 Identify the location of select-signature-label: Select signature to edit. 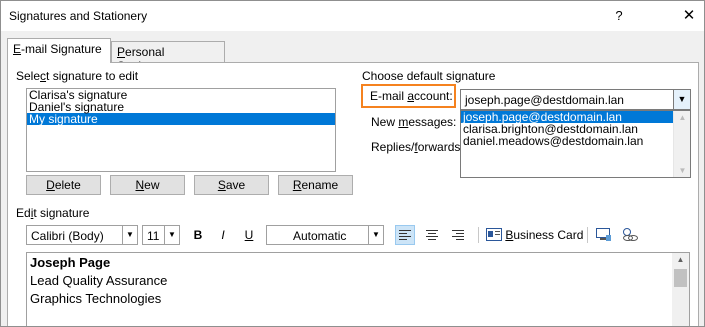
(77, 76).